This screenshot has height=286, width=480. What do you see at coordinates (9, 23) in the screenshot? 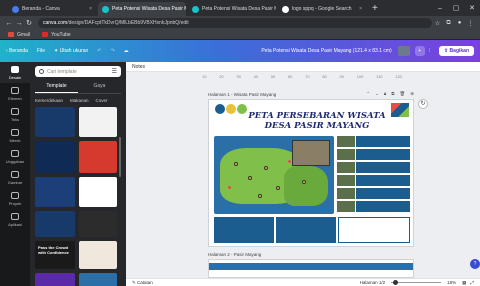
I see `back-icon: ←` at bounding box center [9, 23].